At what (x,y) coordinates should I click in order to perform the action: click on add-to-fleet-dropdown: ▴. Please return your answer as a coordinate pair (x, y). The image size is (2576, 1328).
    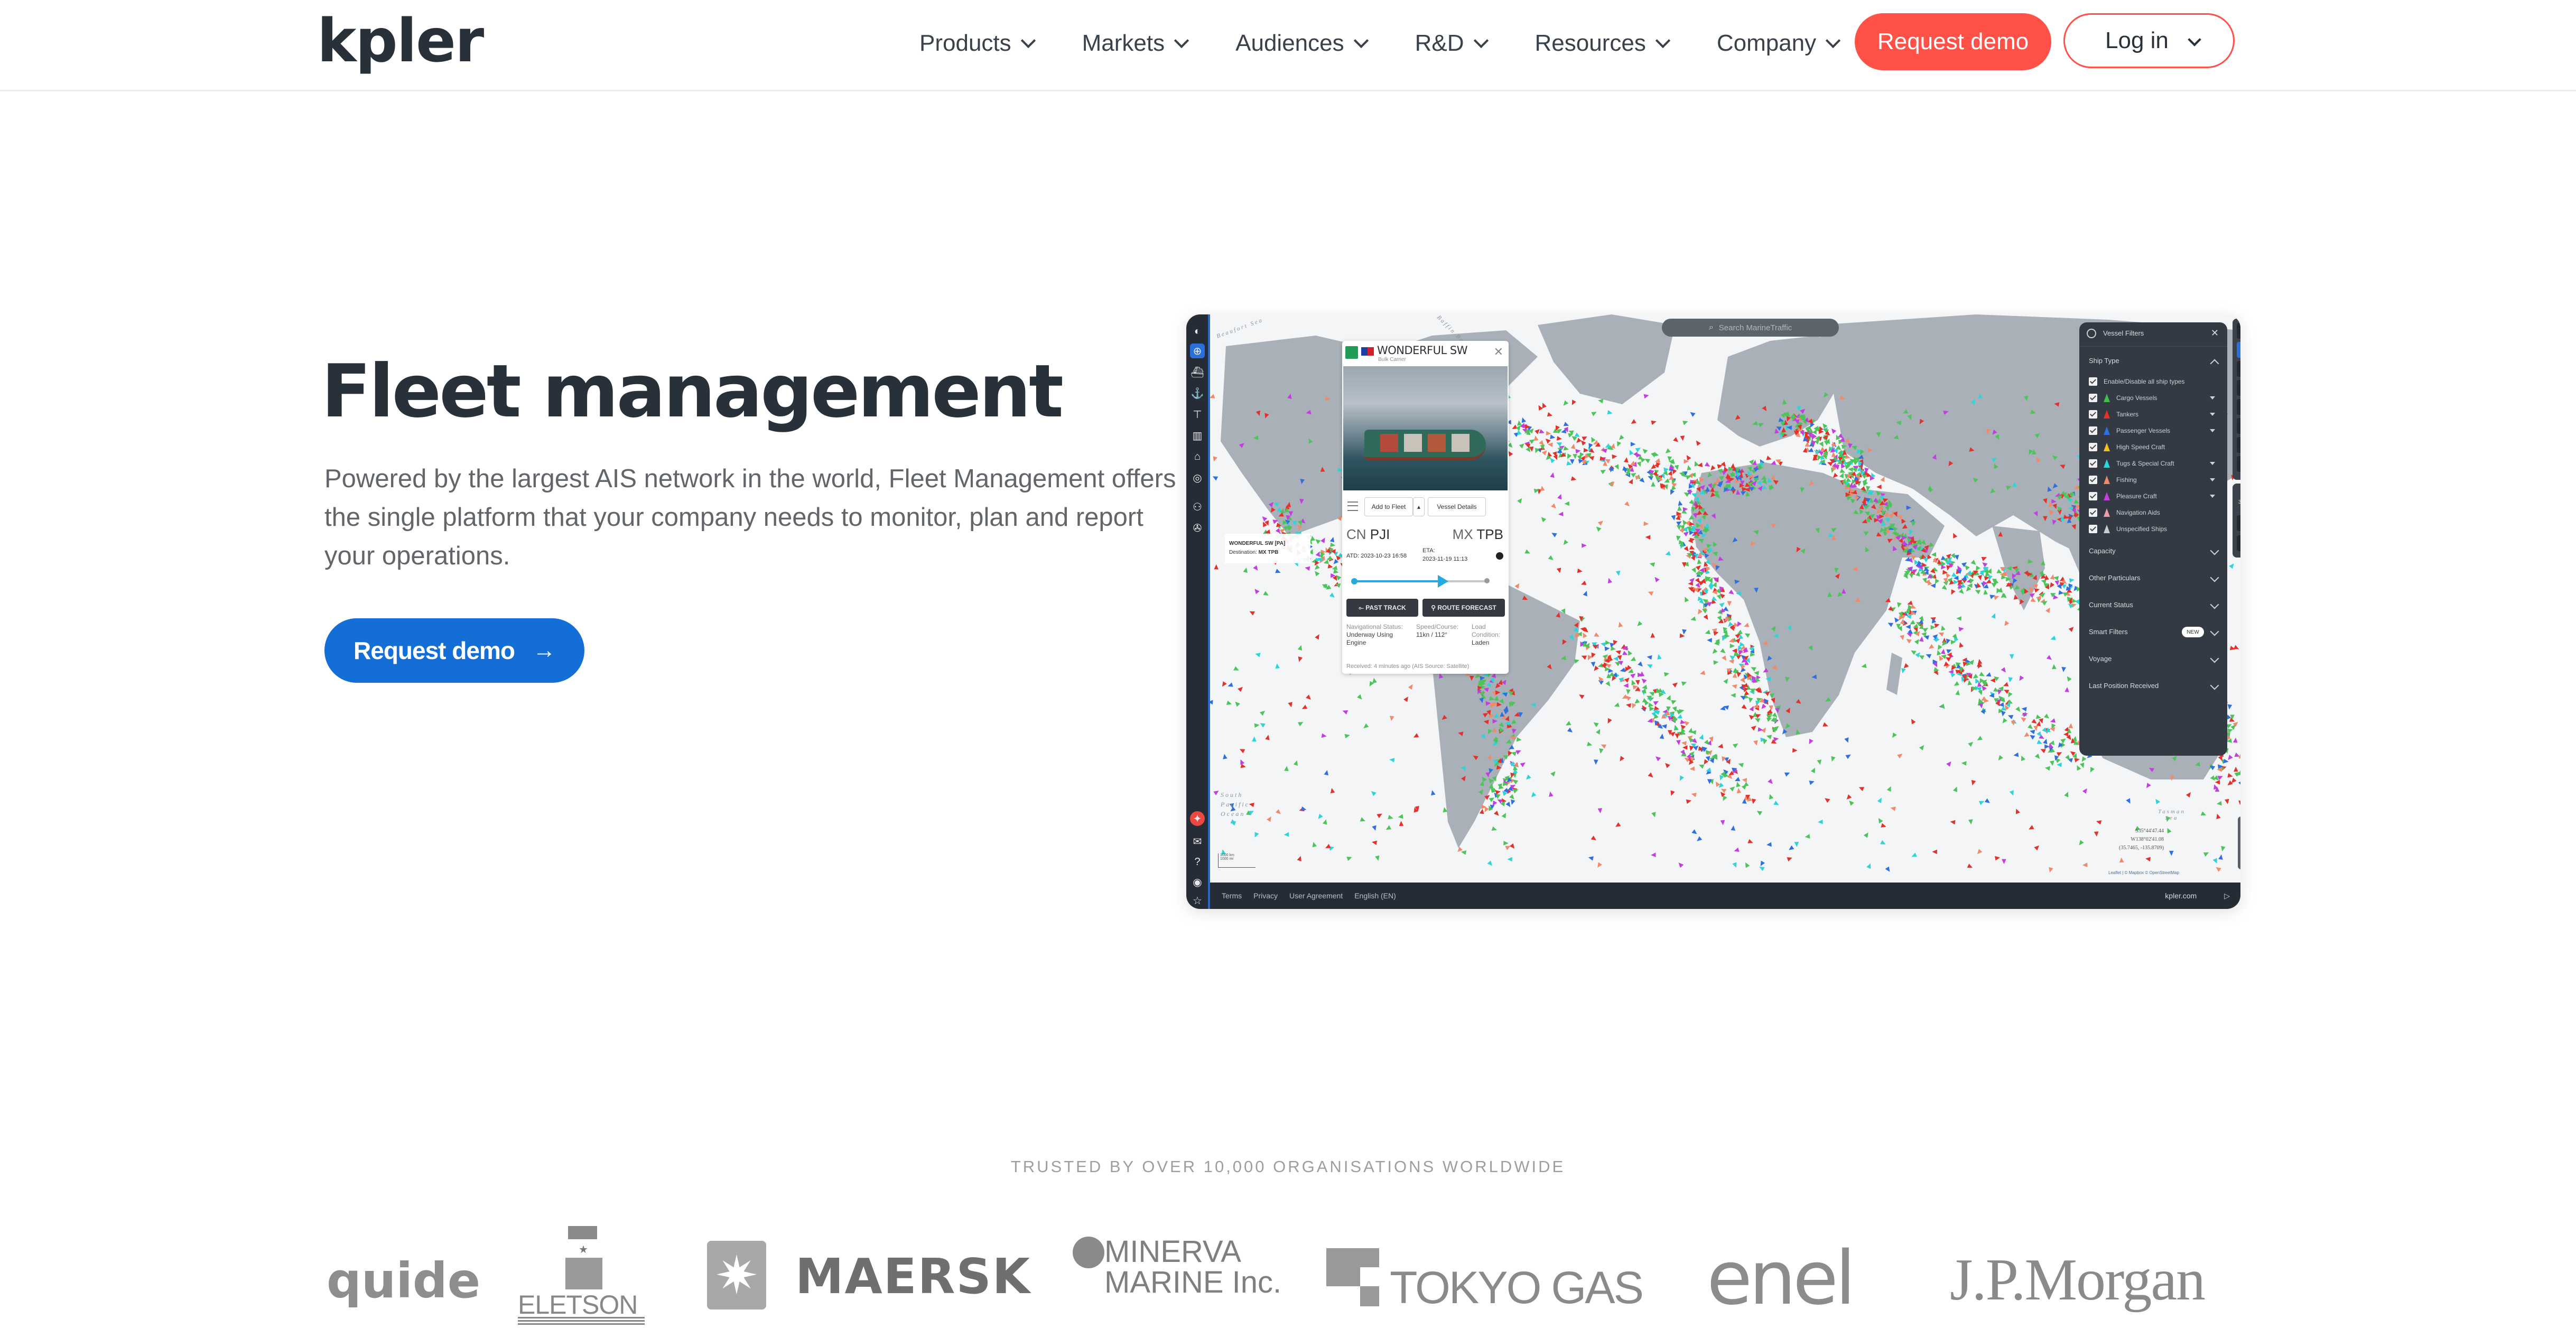
    Looking at the image, I should click on (1419, 507).